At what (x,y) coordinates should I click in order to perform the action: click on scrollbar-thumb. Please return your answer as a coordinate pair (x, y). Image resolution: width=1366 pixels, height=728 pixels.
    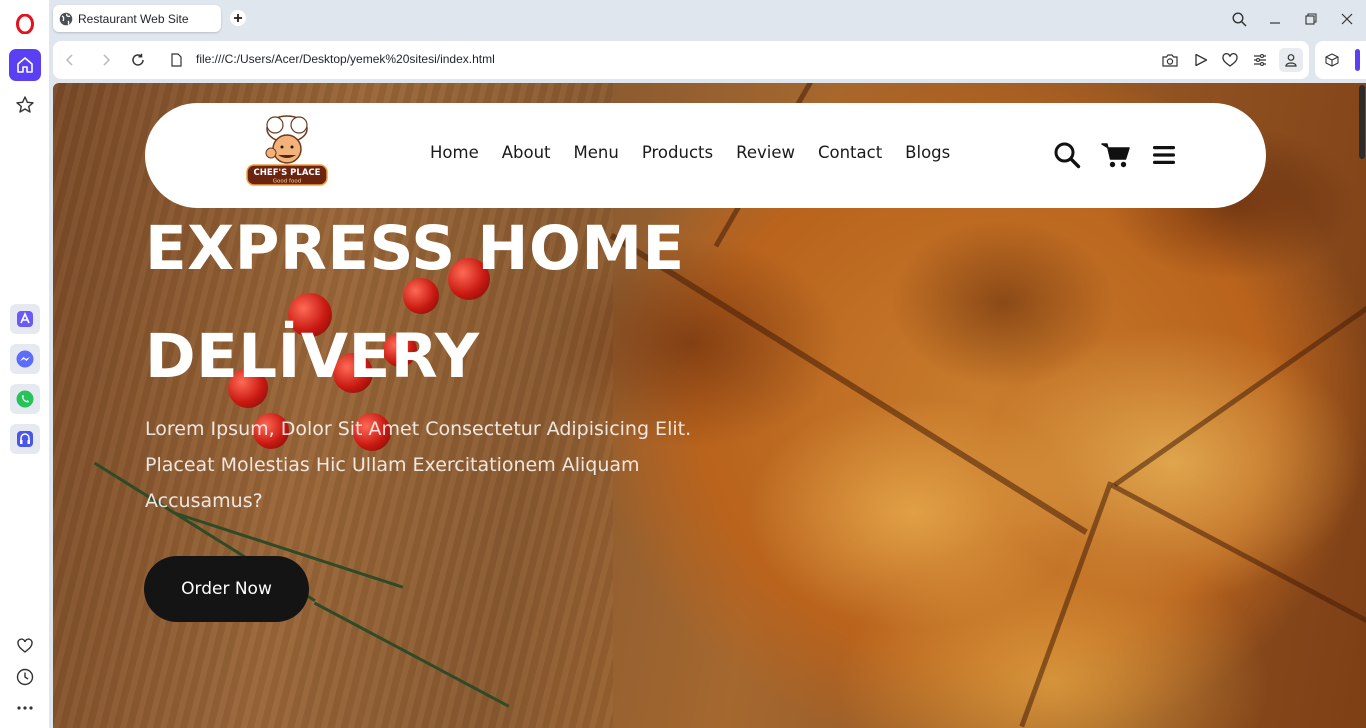
    Looking at the image, I should click on (1362, 122).